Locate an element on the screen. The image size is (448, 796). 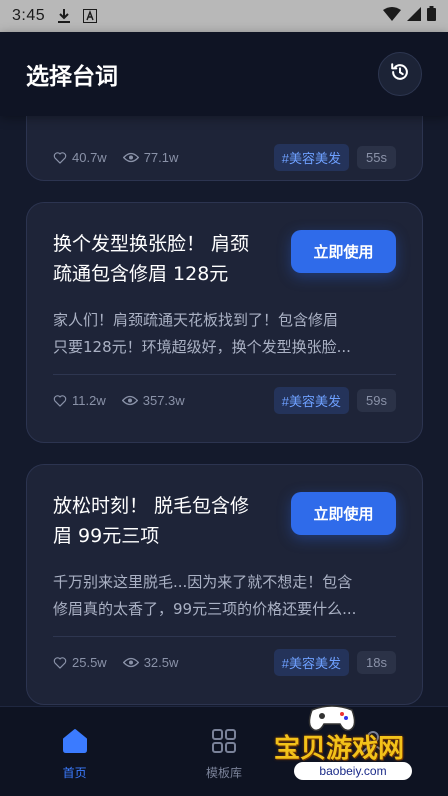
battery-icon is located at coordinates (431, 16).